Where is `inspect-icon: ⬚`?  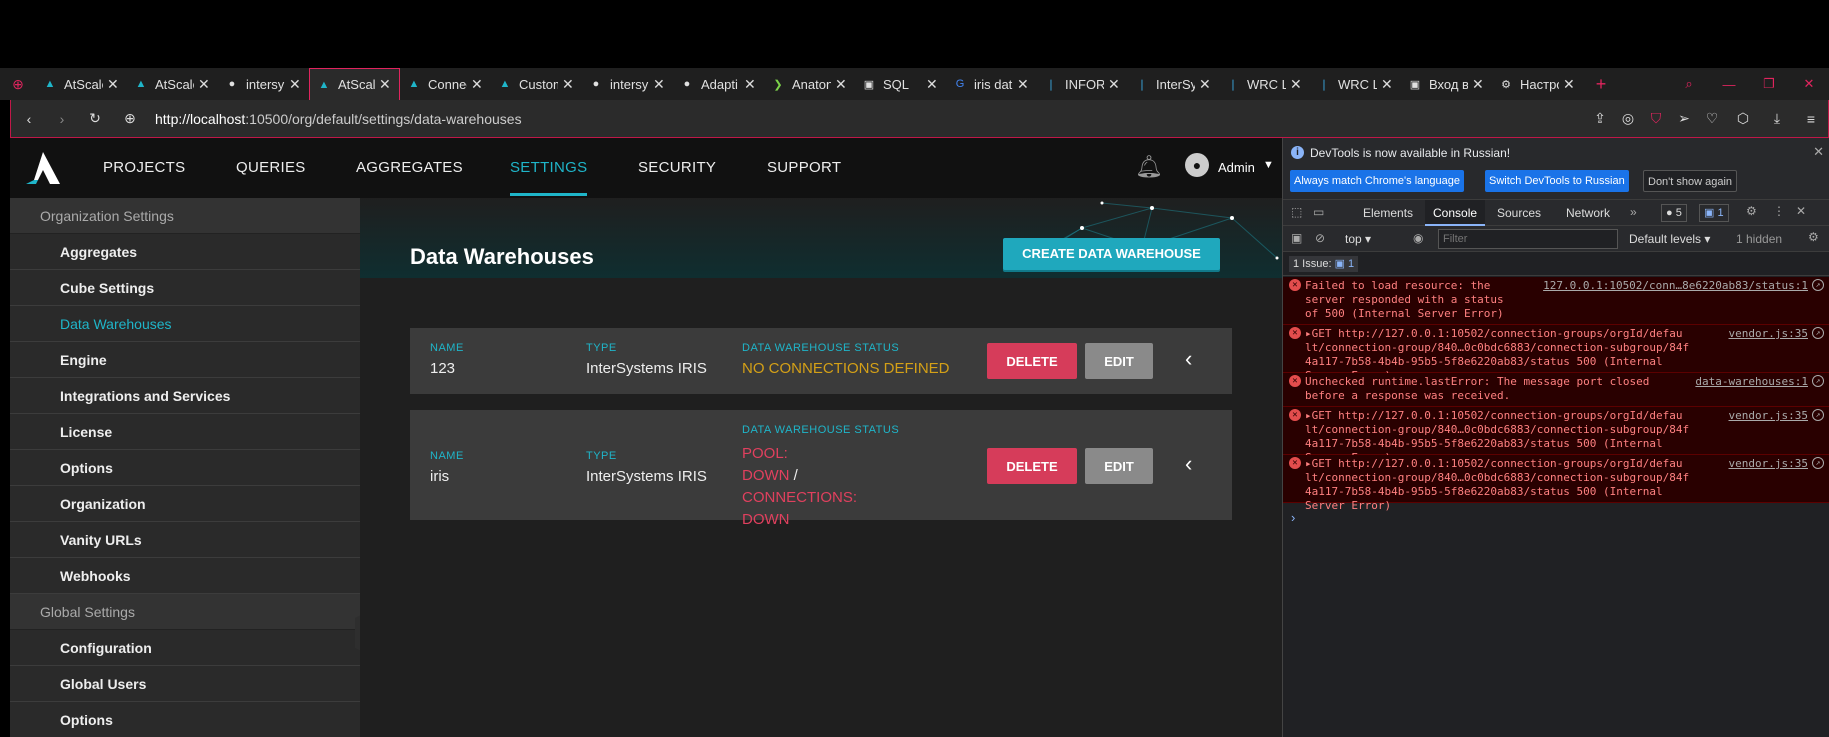
inspect-icon: ⬚ is located at coordinates (1296, 212).